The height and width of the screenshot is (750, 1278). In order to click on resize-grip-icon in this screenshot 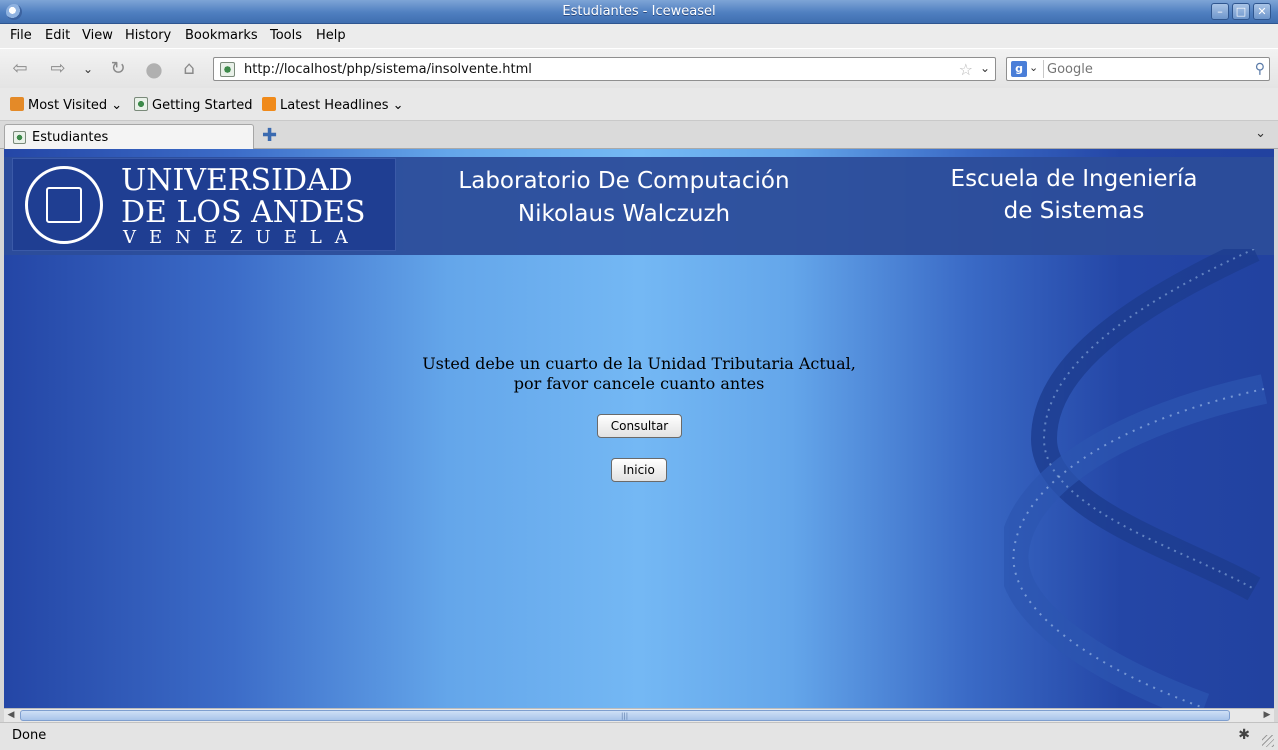, I will do `click(1268, 741)`.